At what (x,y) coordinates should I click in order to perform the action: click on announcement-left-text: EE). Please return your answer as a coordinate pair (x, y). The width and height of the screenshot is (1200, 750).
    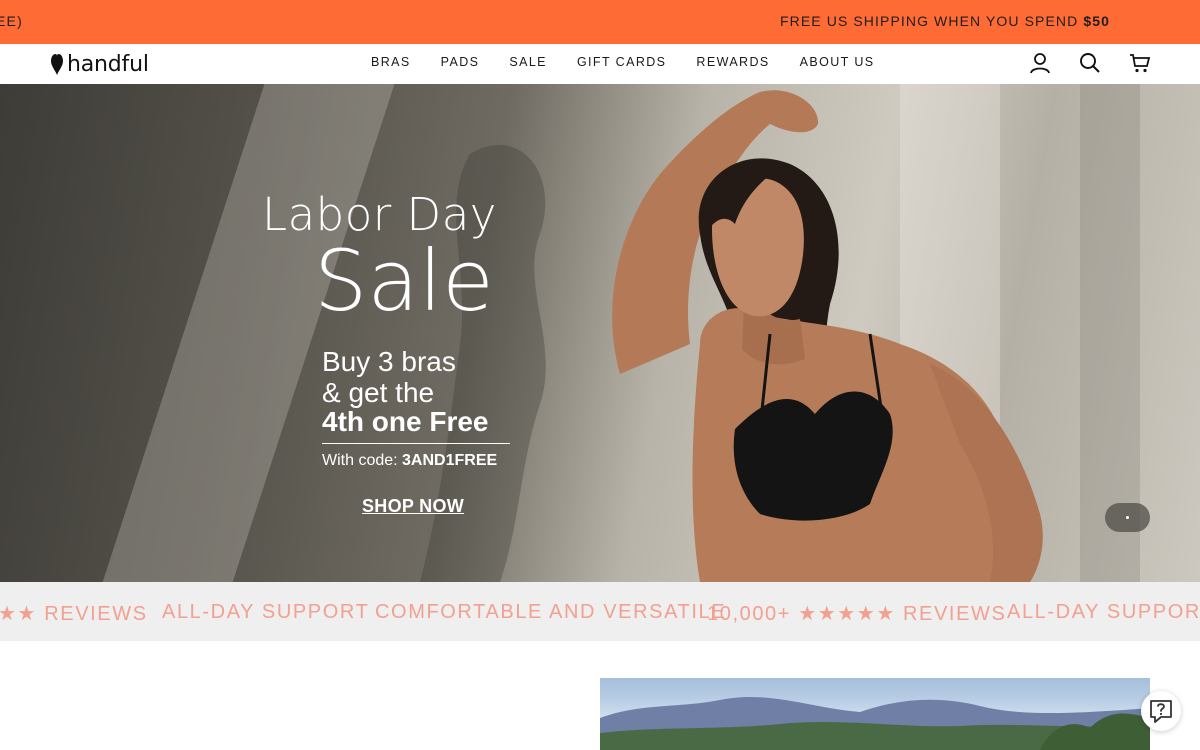
    Looking at the image, I should click on (11, 21).